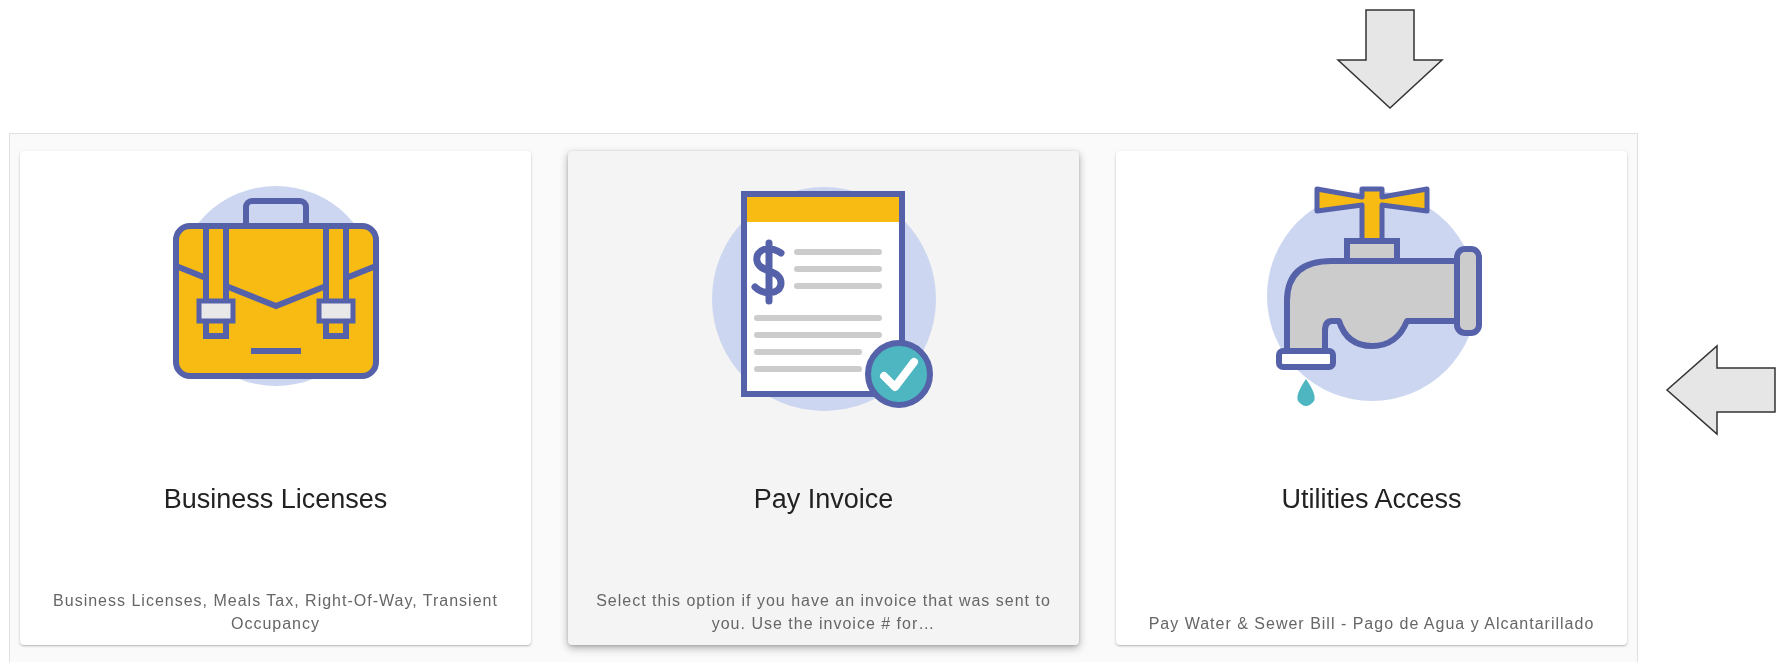 This screenshot has width=1781, height=662. What do you see at coordinates (275, 499) in the screenshot?
I see `card-title: Business Licenses` at bounding box center [275, 499].